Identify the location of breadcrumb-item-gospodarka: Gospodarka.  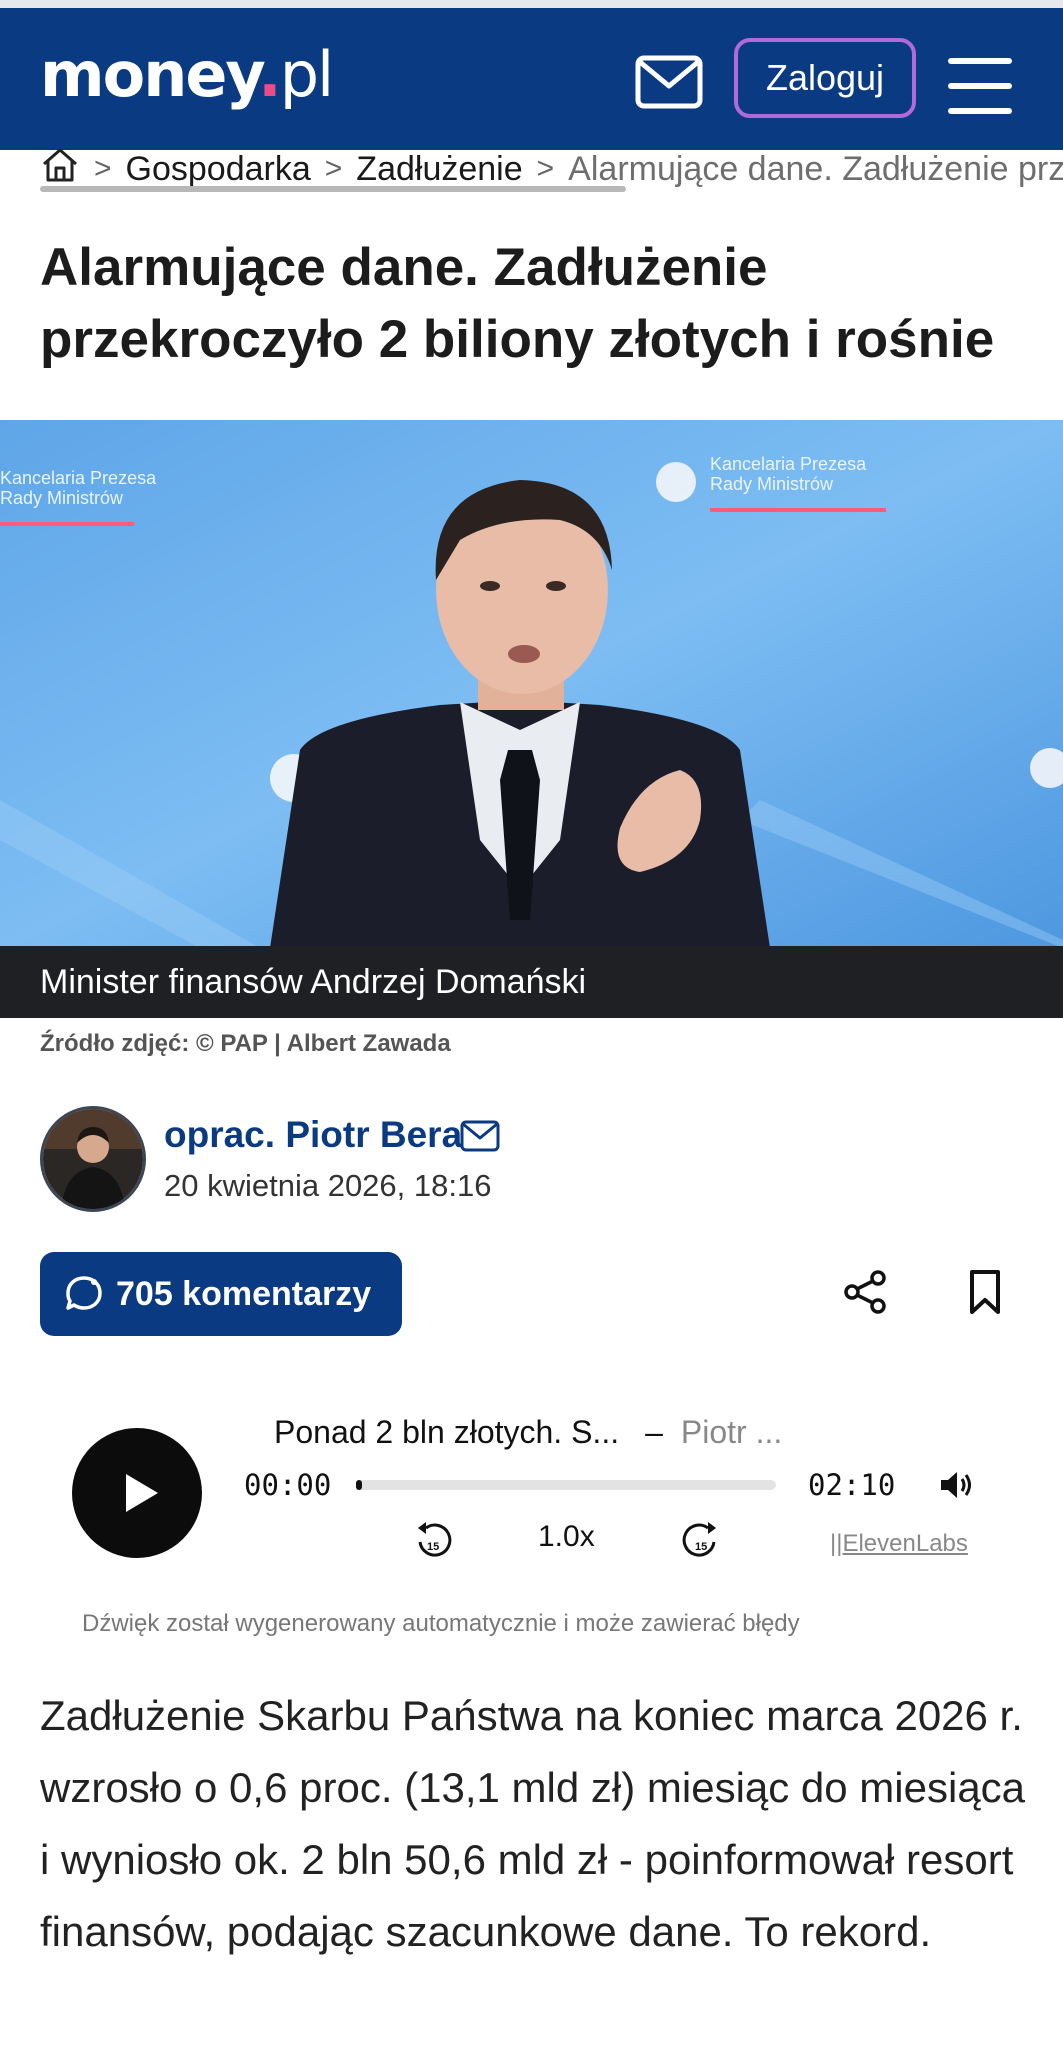
(218, 169).